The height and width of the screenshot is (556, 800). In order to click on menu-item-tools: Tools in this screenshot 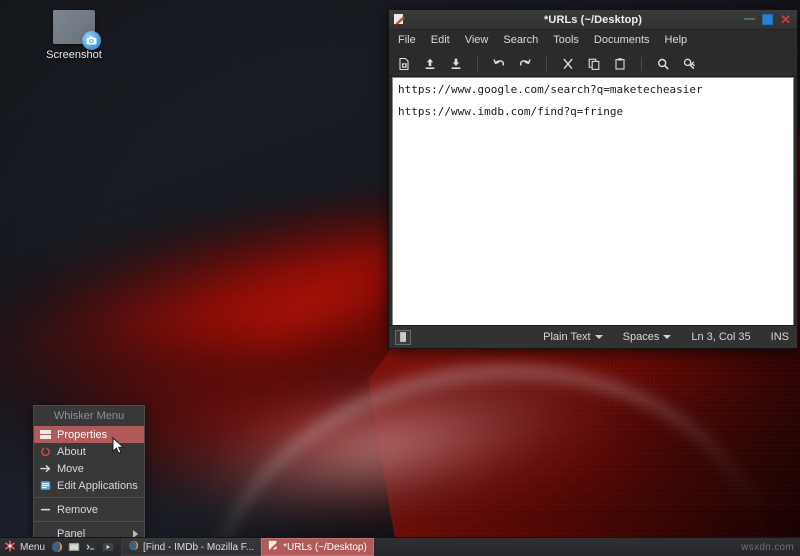, I will do `click(566, 40)`.